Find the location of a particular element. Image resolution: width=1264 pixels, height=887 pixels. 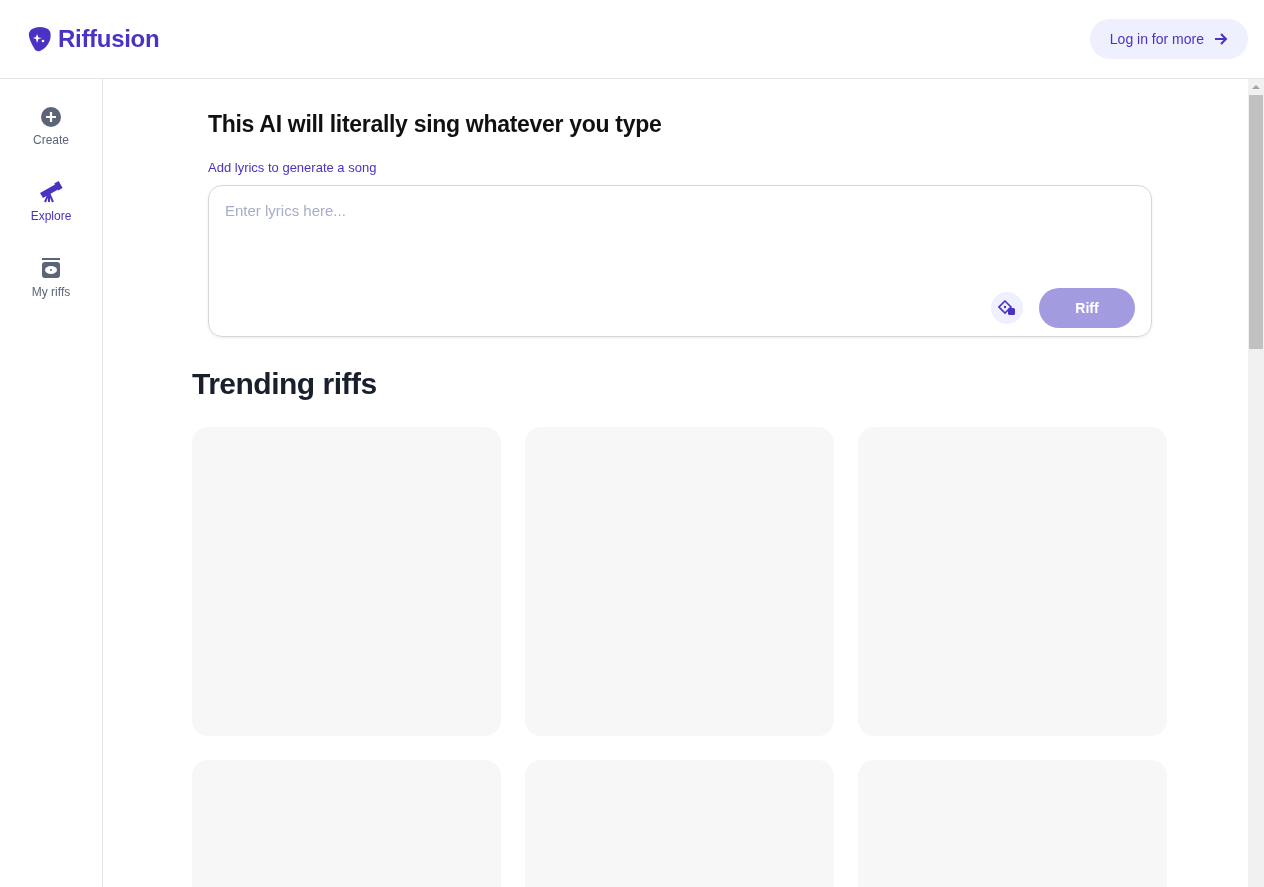

sidebar-item: Explore is located at coordinates (51, 202).